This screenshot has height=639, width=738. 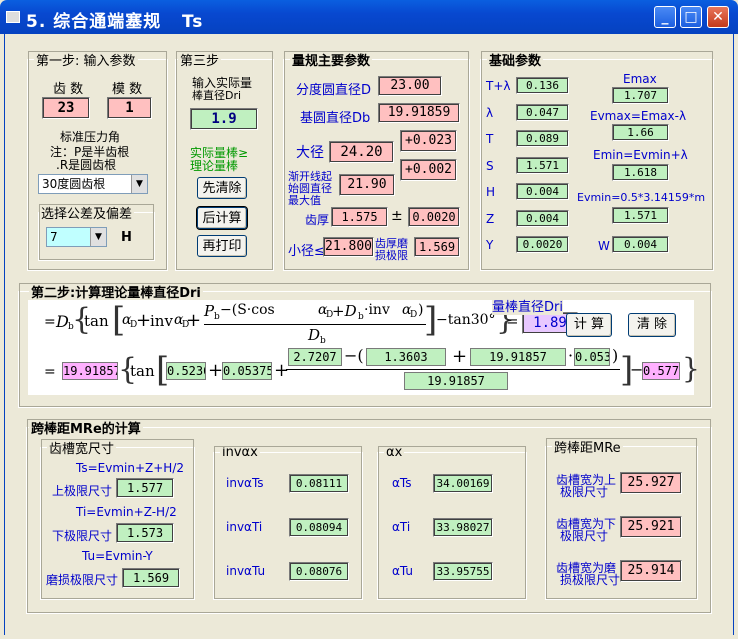 I want to click on mre-value: 25.927, so click(x=651, y=483).